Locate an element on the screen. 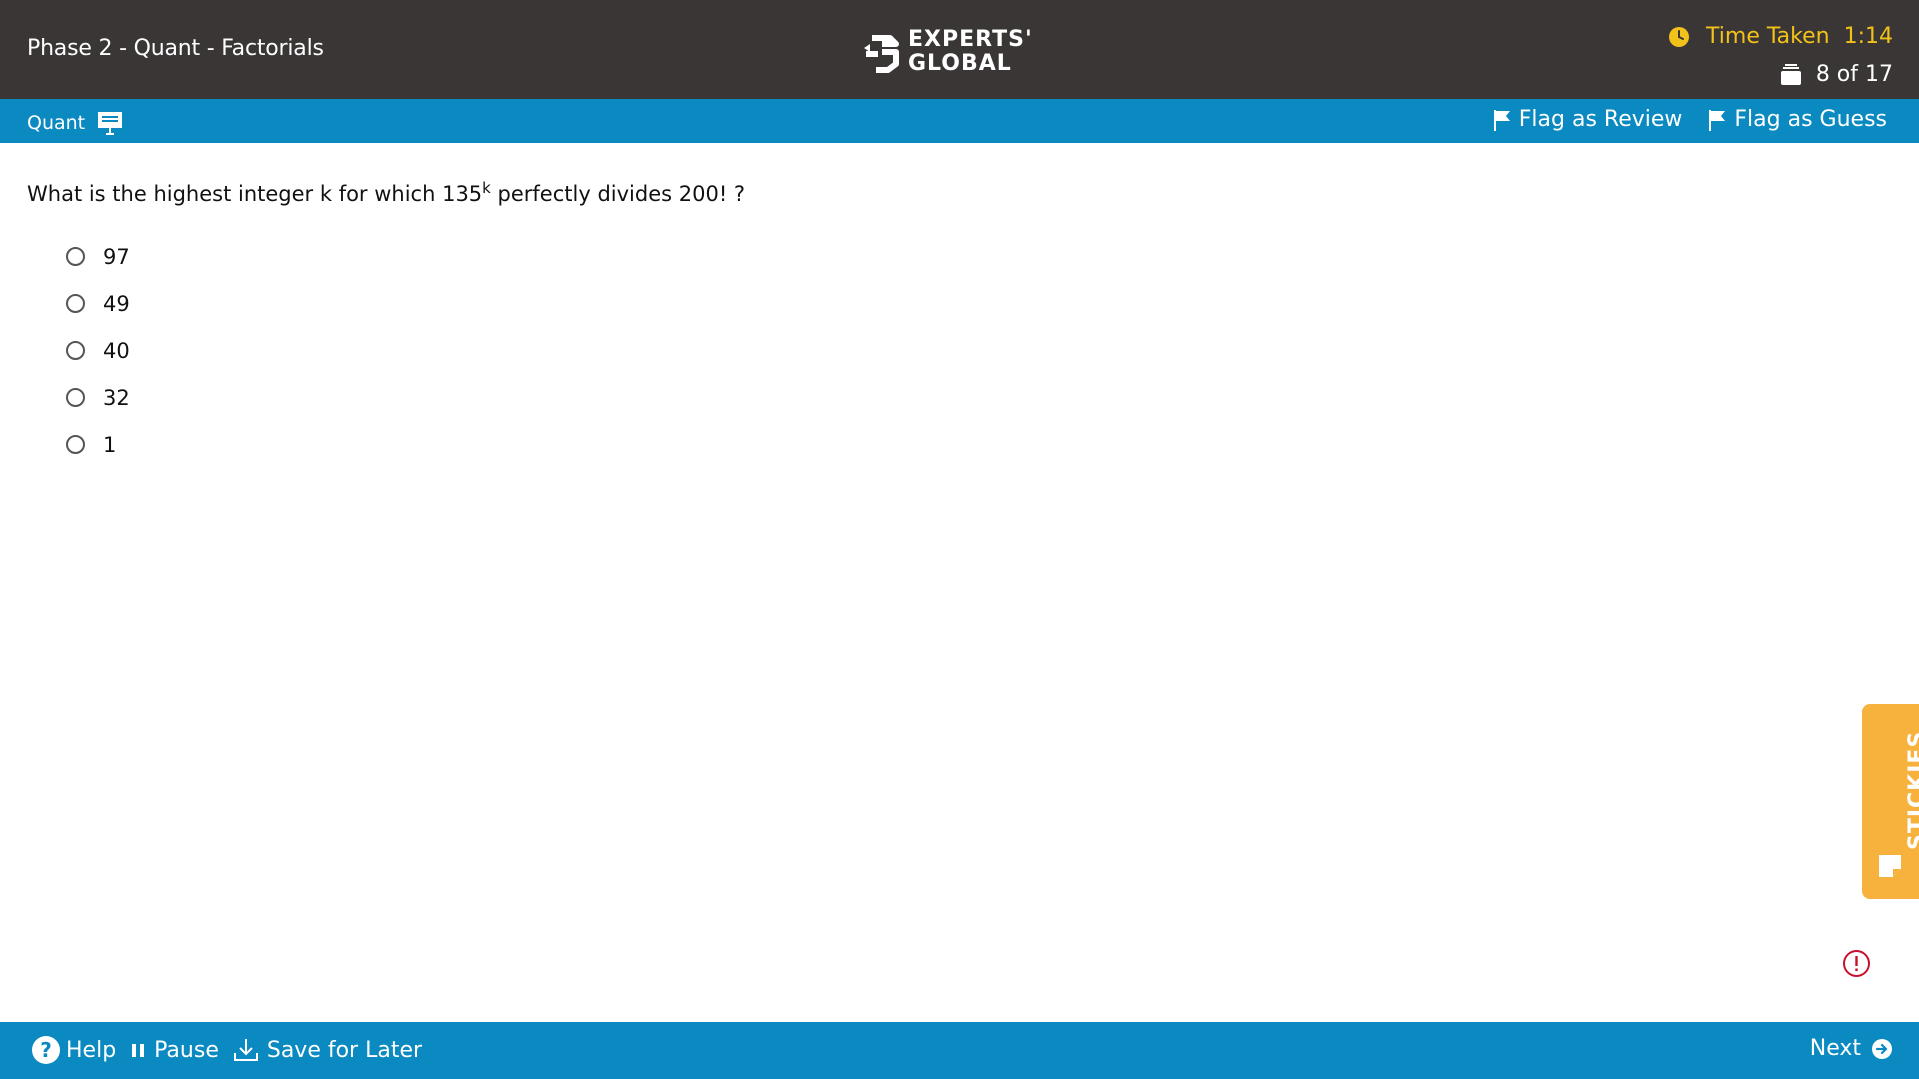 This screenshot has width=1919, height=1079. pause-icon is located at coordinates (138, 1050).